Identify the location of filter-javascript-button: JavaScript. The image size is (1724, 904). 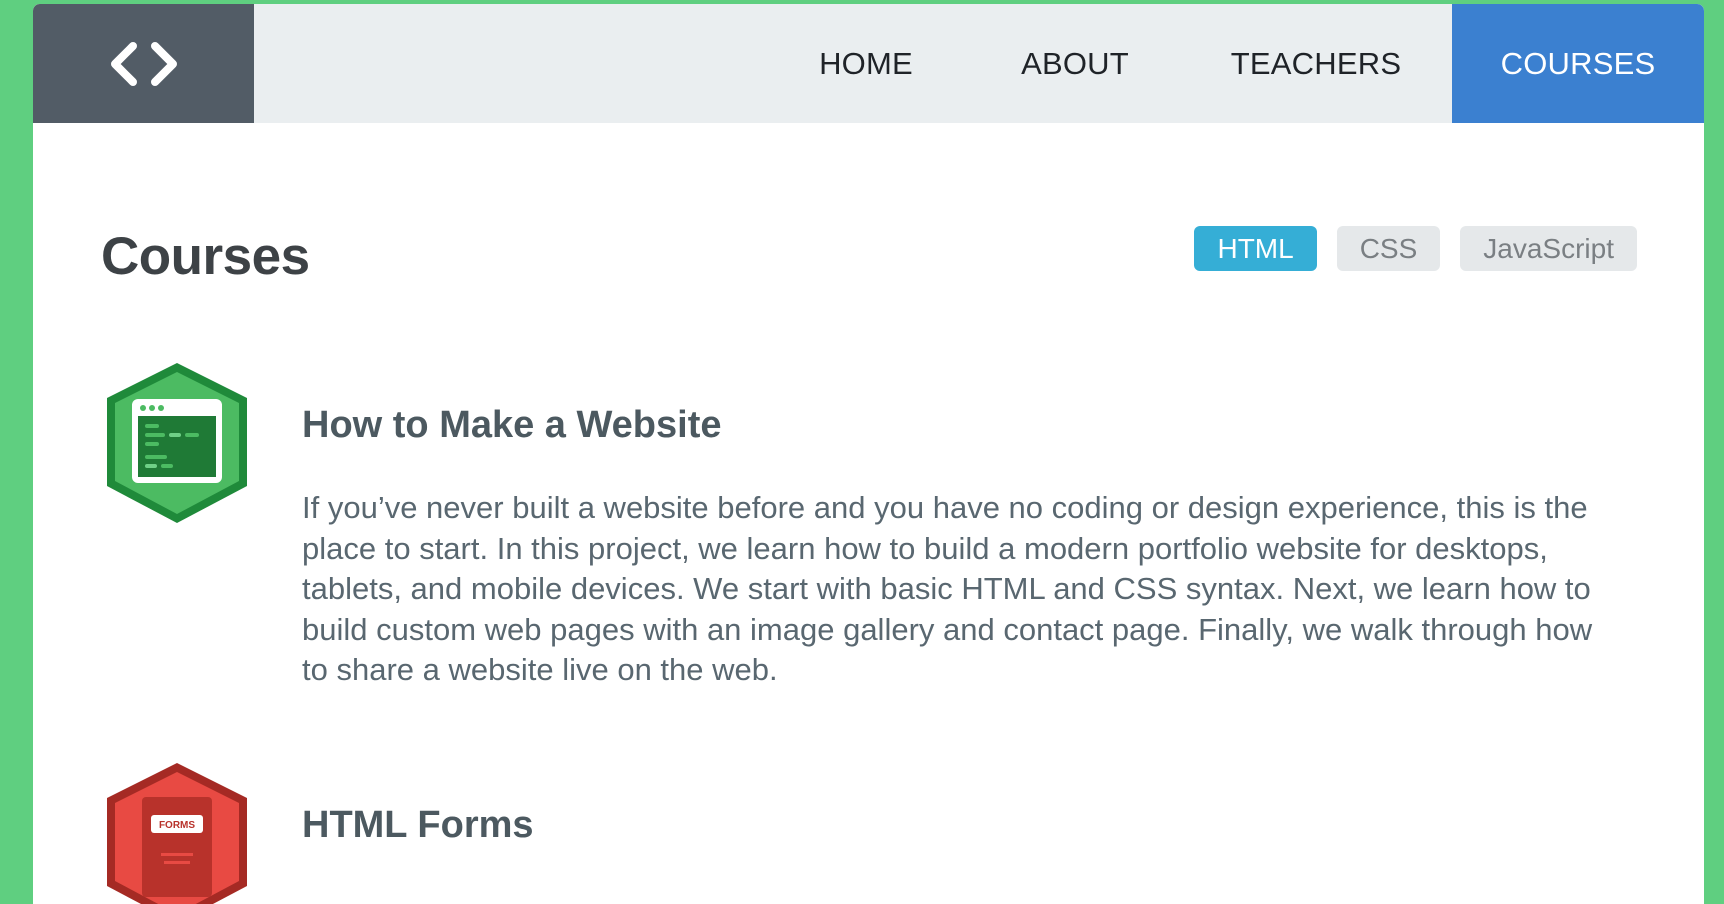
(1548, 248).